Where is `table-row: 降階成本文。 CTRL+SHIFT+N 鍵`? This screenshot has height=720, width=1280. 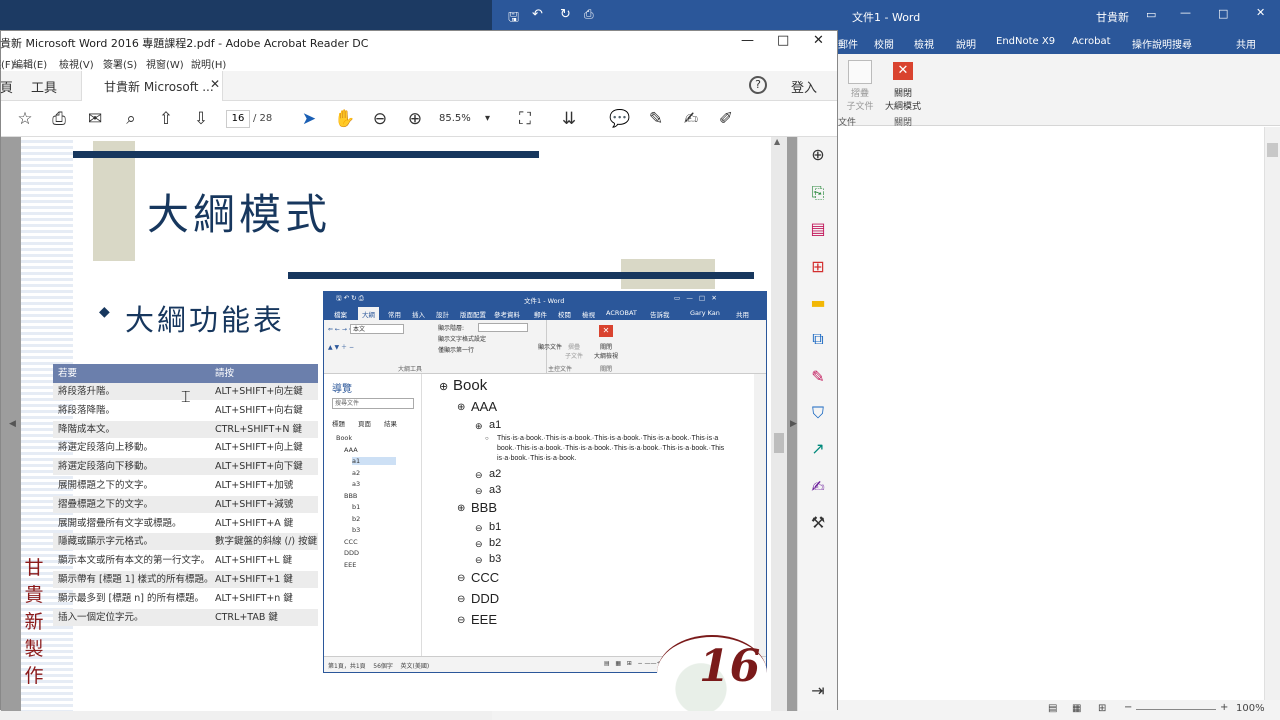
table-row: 降階成本文。 CTRL+SHIFT+N 鍵 is located at coordinates (185, 429).